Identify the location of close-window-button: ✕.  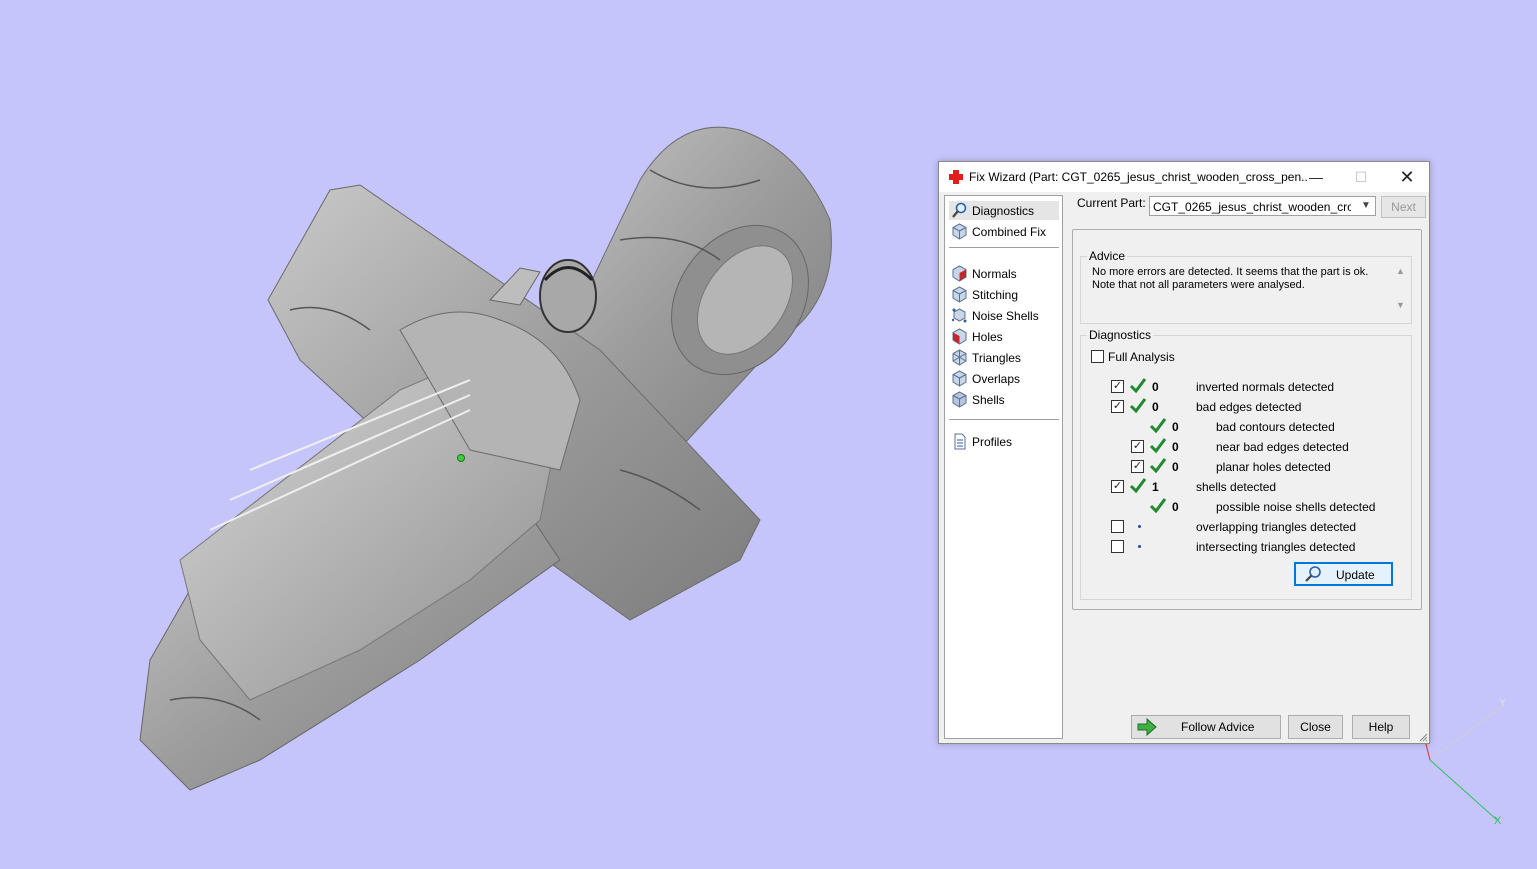
(1407, 177).